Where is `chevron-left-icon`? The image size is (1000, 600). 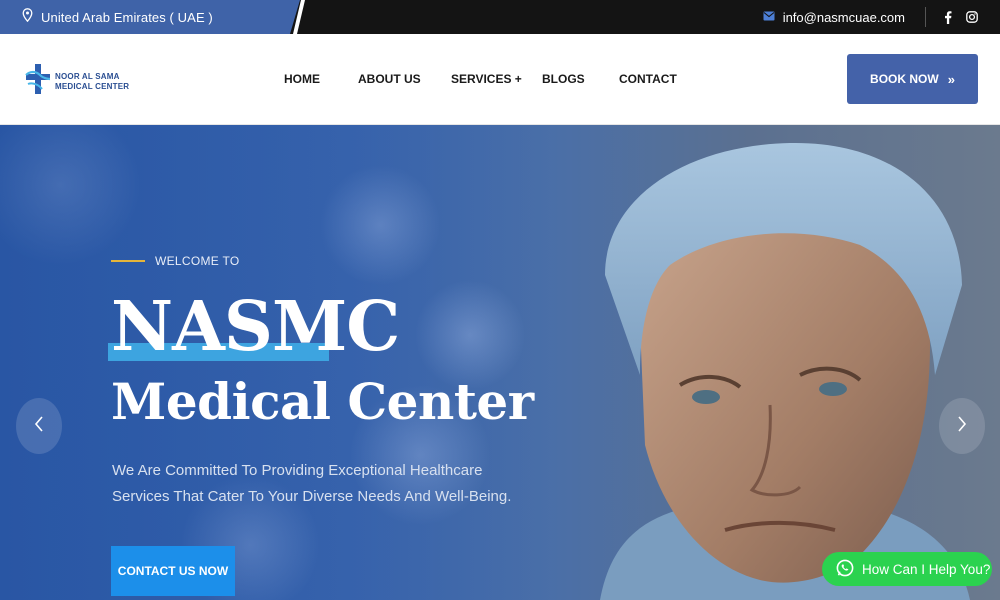
chevron-left-icon is located at coordinates (39, 426).